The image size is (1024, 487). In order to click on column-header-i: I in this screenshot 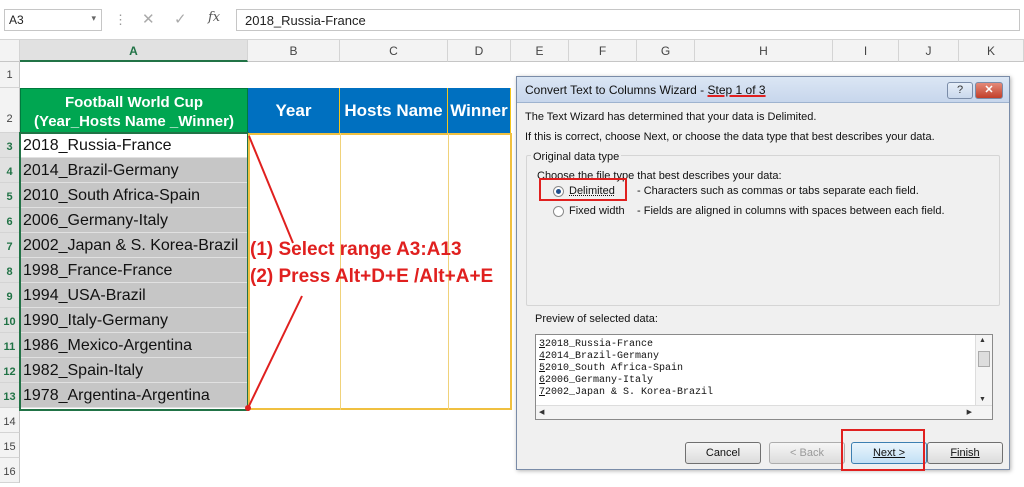, I will do `click(866, 51)`.